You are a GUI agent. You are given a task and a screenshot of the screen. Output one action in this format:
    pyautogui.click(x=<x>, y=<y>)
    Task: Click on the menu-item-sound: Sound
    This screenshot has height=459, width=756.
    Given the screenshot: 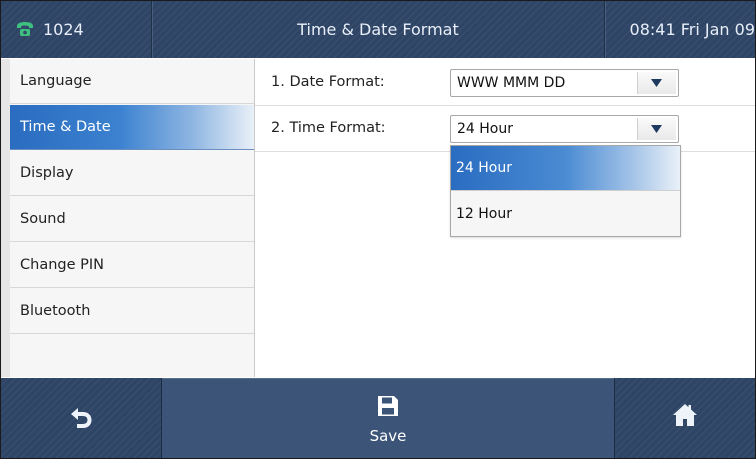 What is the action you would take?
    pyautogui.click(x=132, y=219)
    